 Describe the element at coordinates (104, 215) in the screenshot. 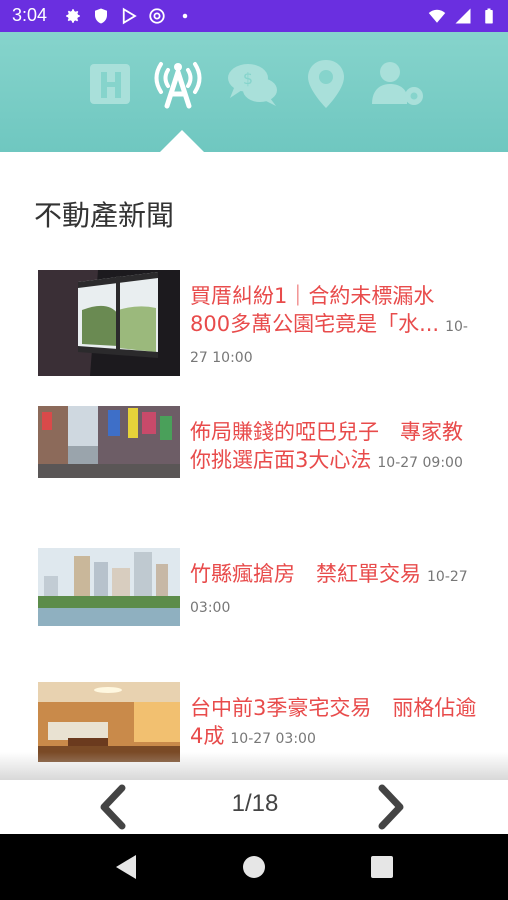

I see `page-title: 不動產新聞` at that location.